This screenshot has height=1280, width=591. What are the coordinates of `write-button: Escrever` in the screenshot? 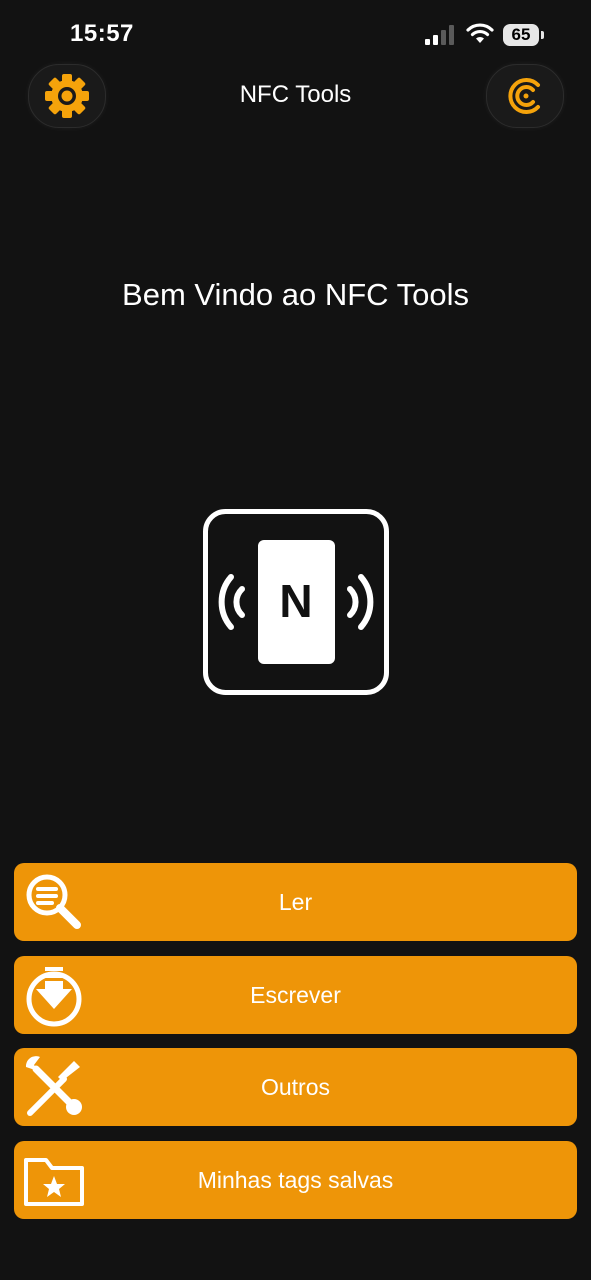 It's located at (295, 995).